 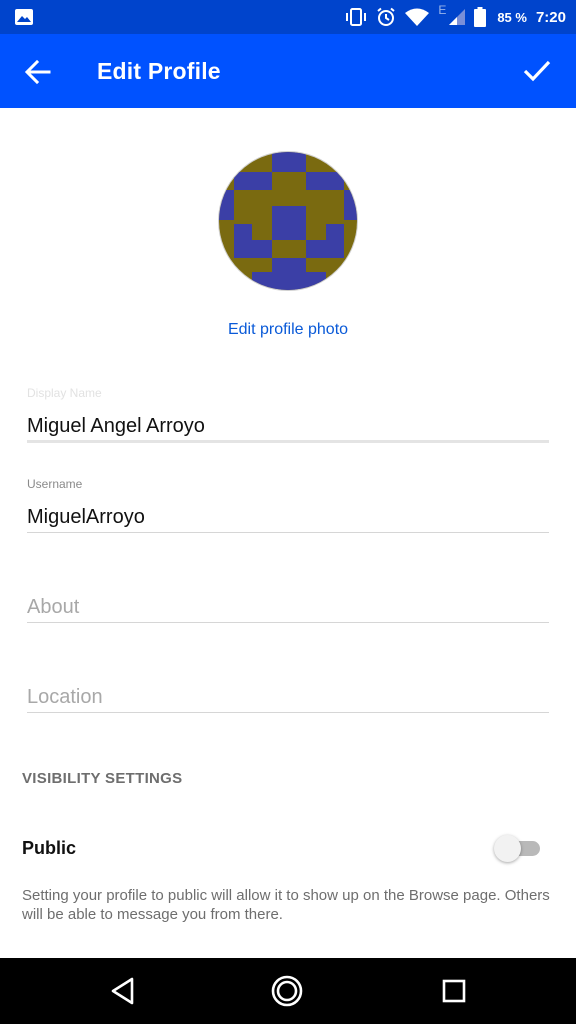 I want to click on save-button, so click(x=537, y=71).